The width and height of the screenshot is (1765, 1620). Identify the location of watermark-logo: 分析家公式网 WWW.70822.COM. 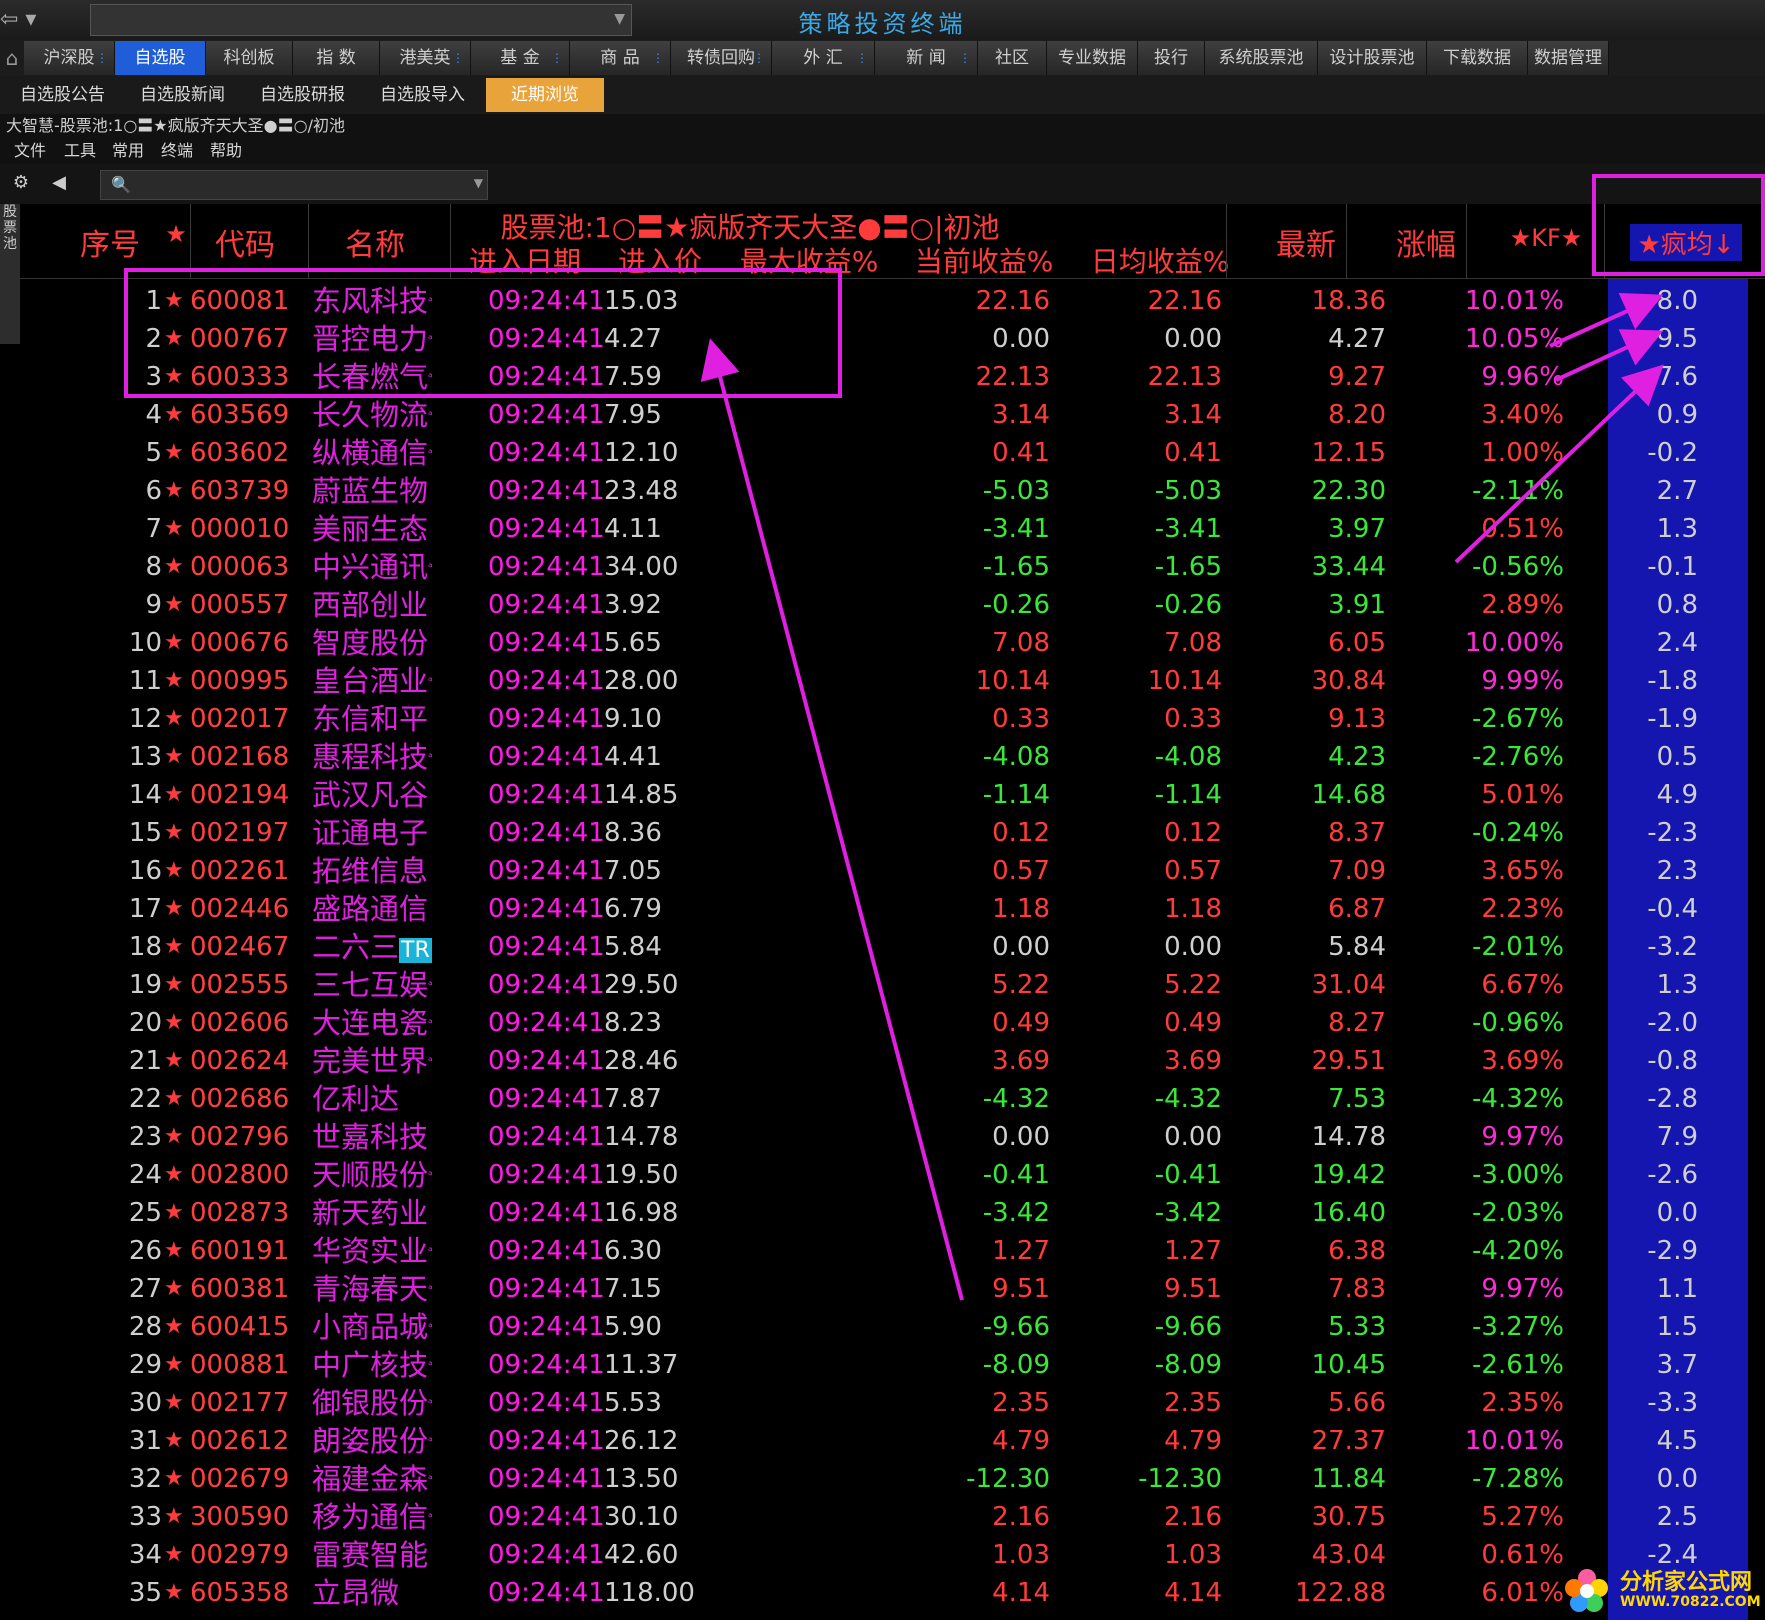
(1662, 1590).